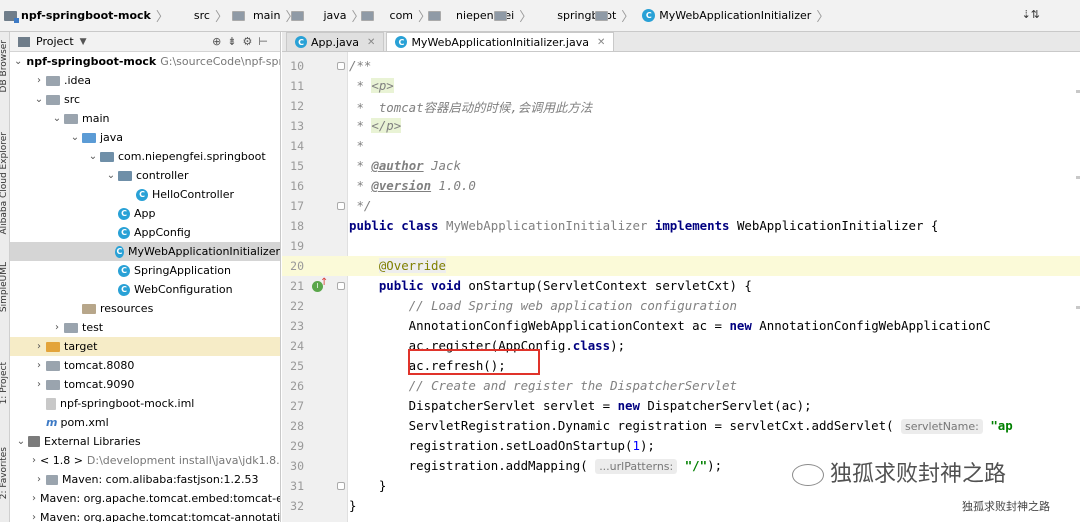 This screenshot has width=1080, height=522. Describe the element at coordinates (83, 42) in the screenshot. I see `chevron-down-icon: ▼` at that location.